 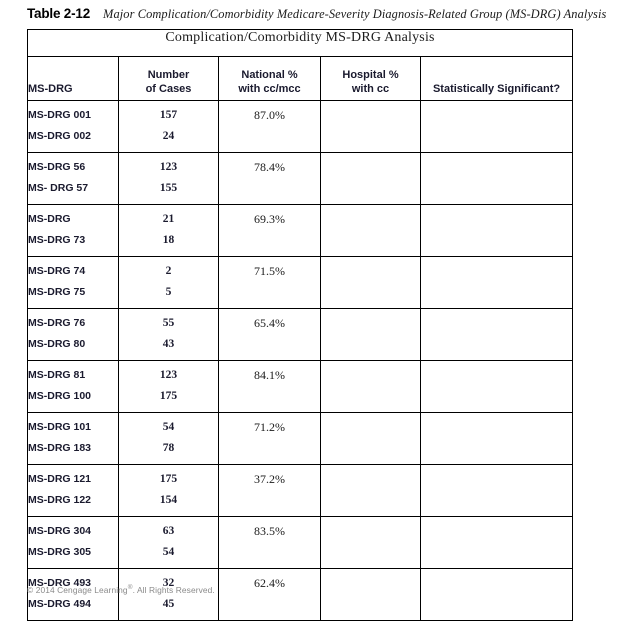 I want to click on cases-value-secondary: 24, so click(x=168, y=136).